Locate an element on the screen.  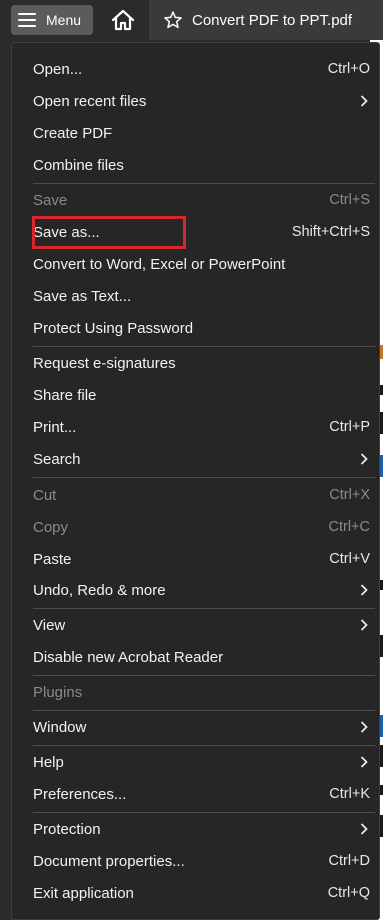
star-icon is located at coordinates (173, 20).